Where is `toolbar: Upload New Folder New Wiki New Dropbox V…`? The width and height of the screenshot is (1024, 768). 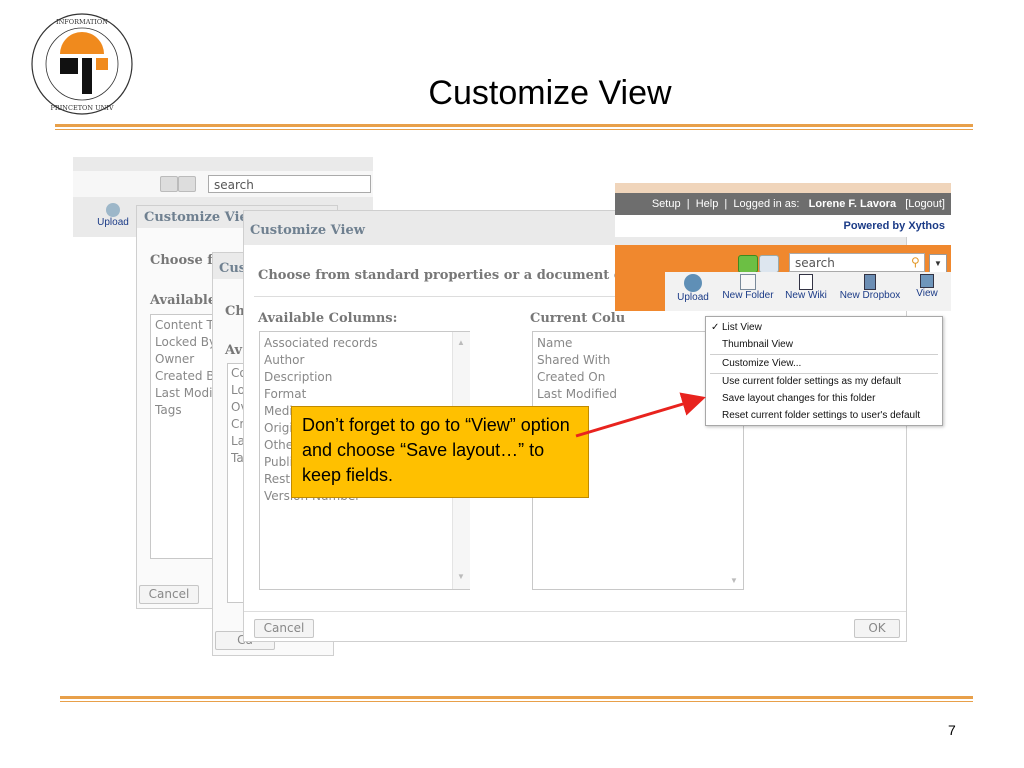
toolbar: Upload New Folder New Wiki New Dropbox V… is located at coordinates (808, 291).